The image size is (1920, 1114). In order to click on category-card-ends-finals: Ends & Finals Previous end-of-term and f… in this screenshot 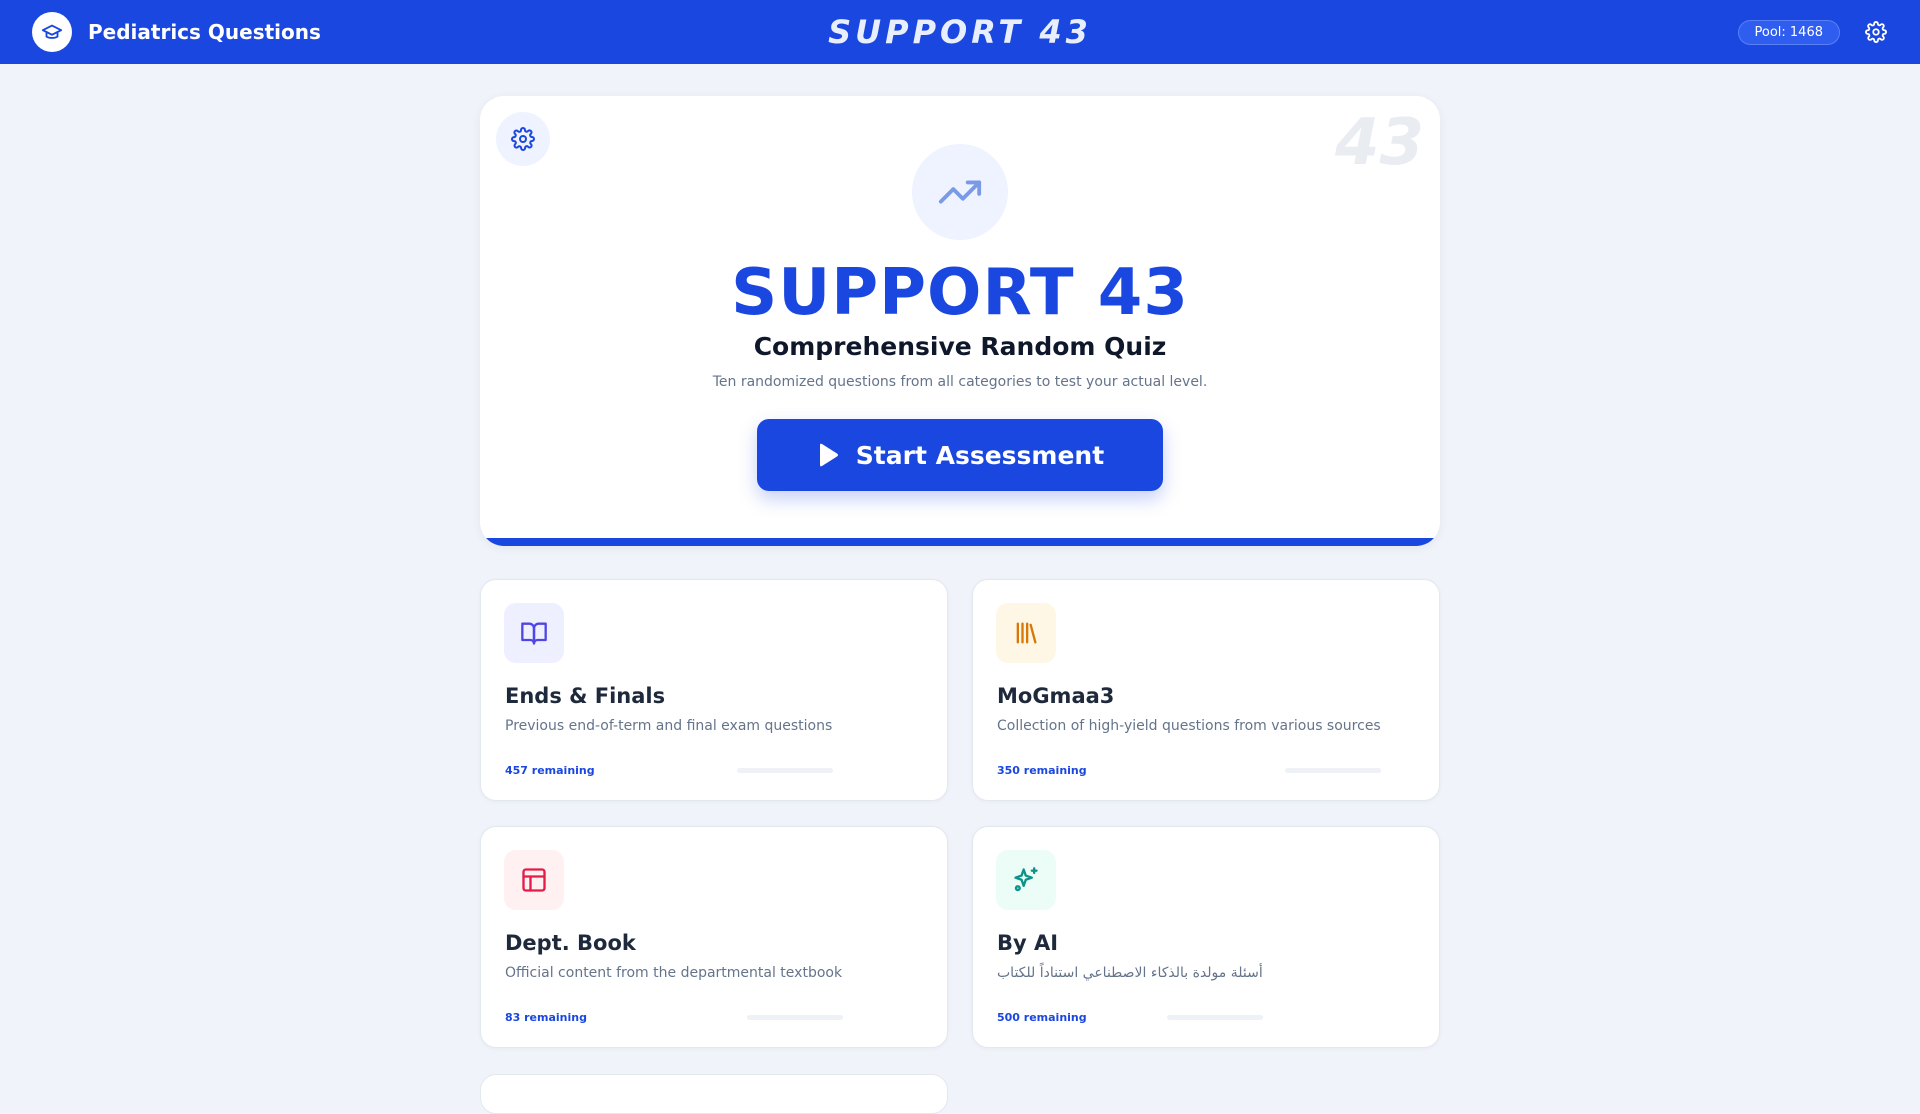, I will do `click(714, 690)`.